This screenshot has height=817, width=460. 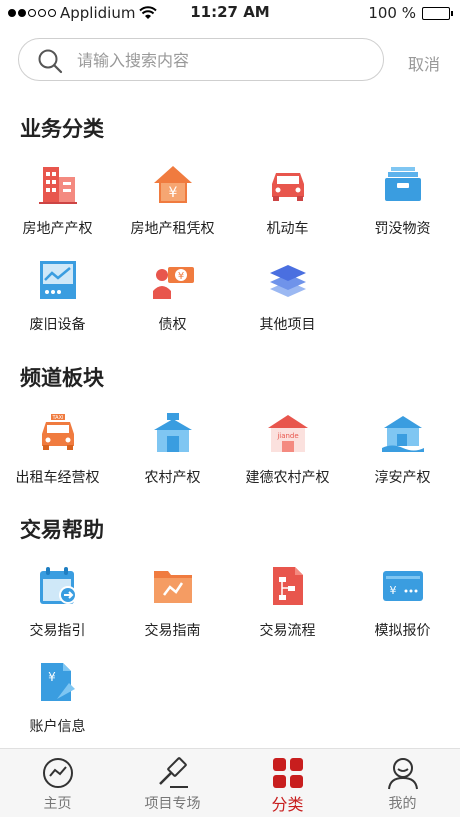 What do you see at coordinates (173, 432) in the screenshot?
I see `rural-house-icon` at bounding box center [173, 432].